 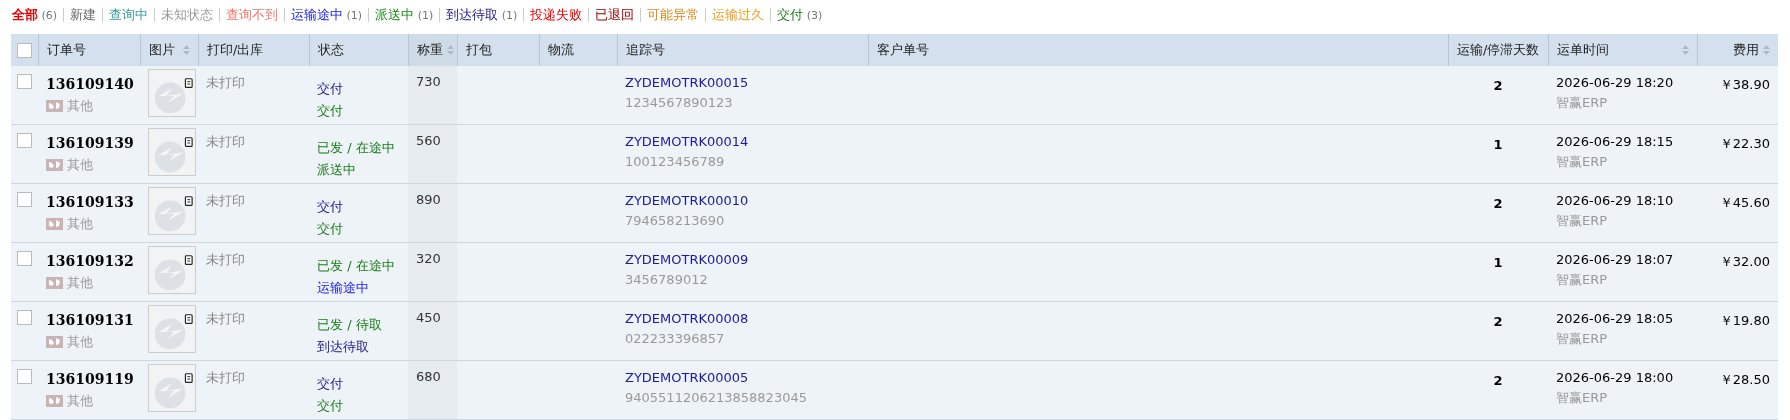 I want to click on tracking-subnumber: 1234567890123, so click(x=679, y=103).